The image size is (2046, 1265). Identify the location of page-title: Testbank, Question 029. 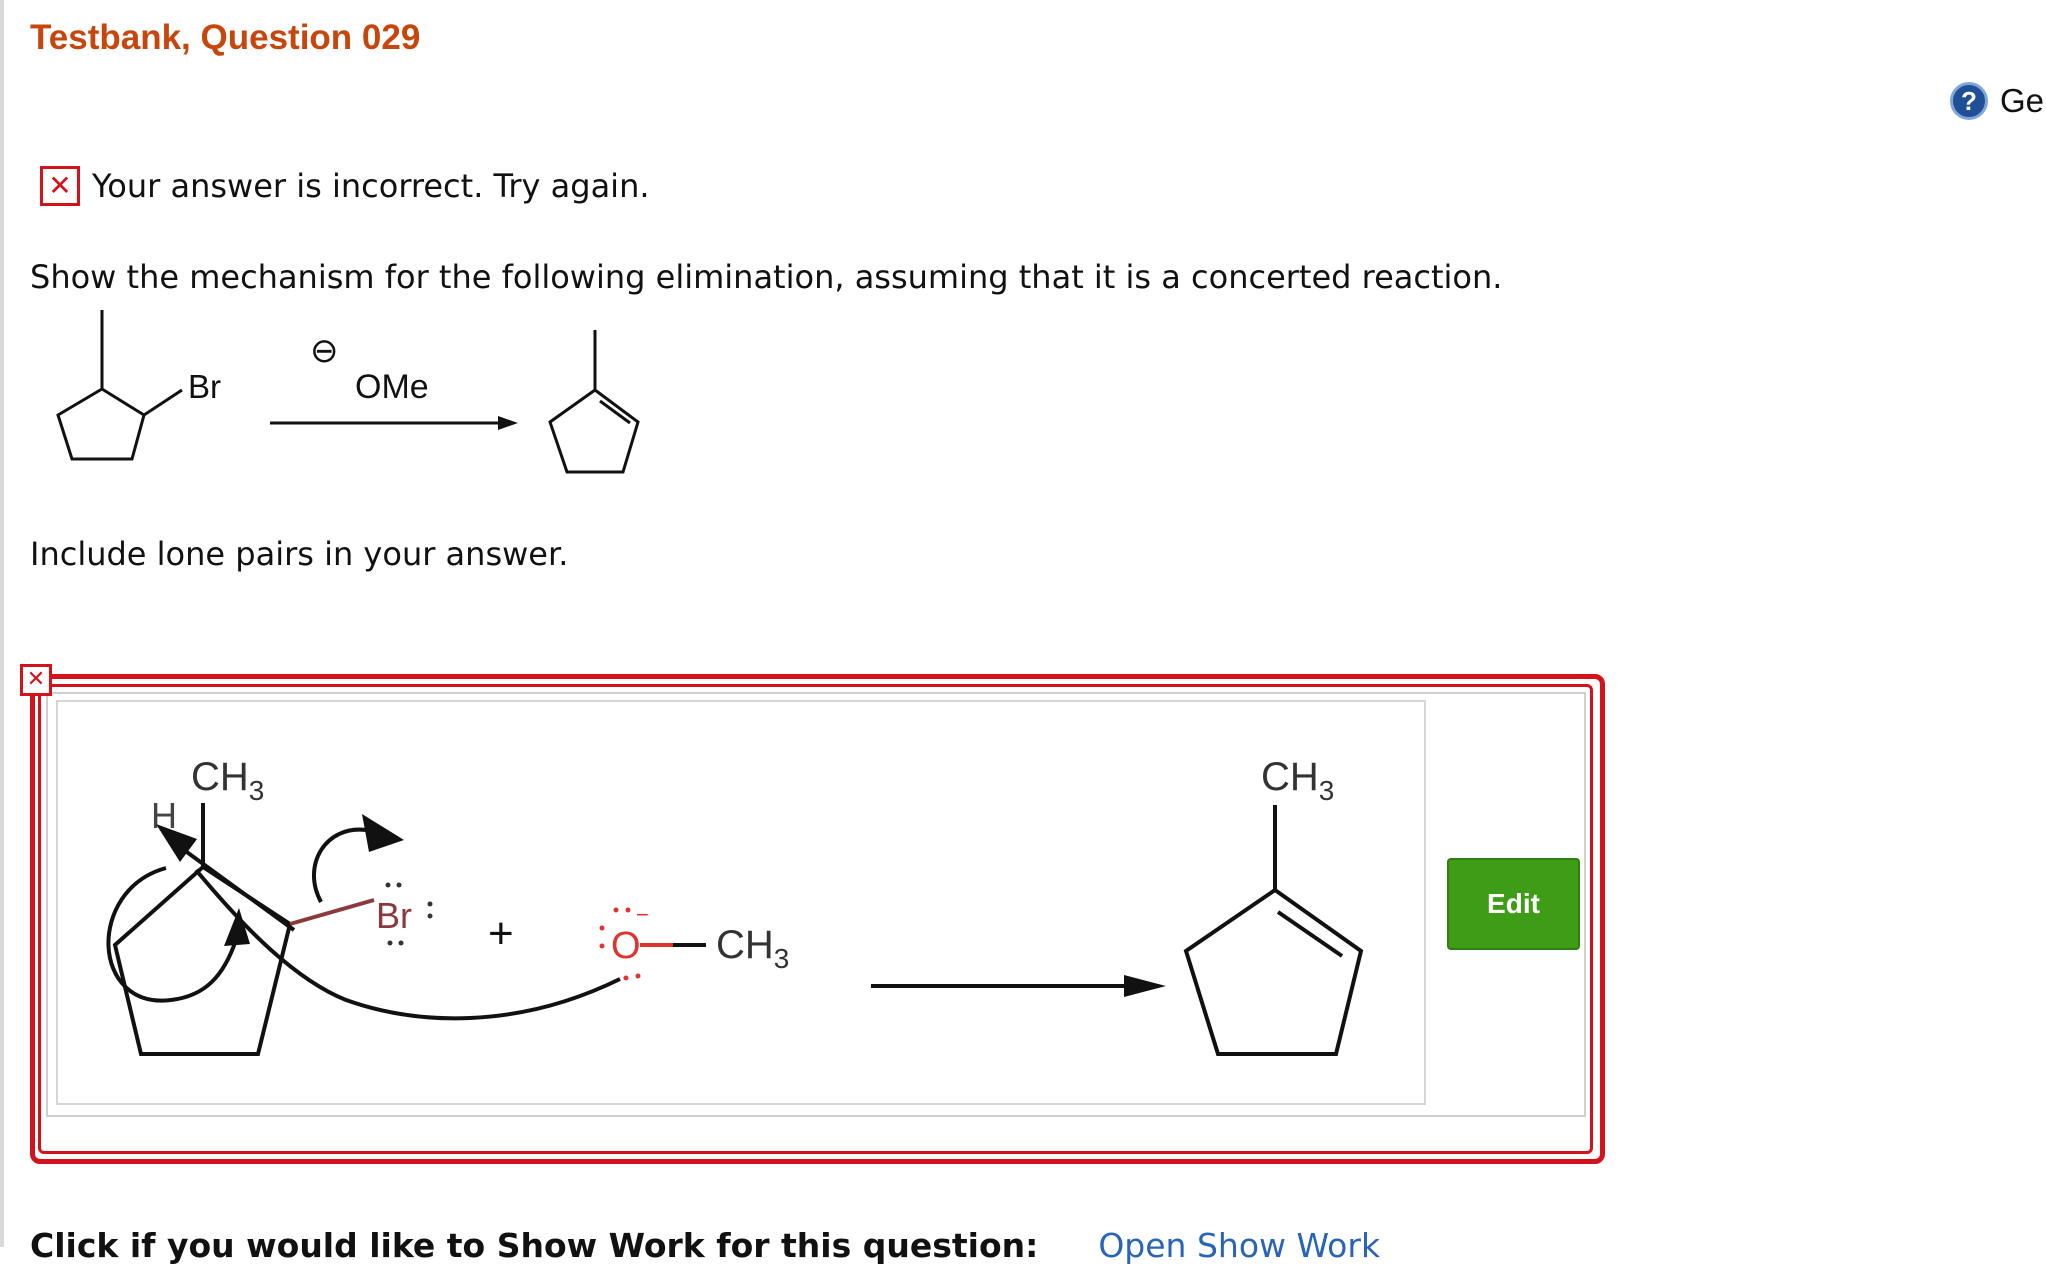
(225, 37).